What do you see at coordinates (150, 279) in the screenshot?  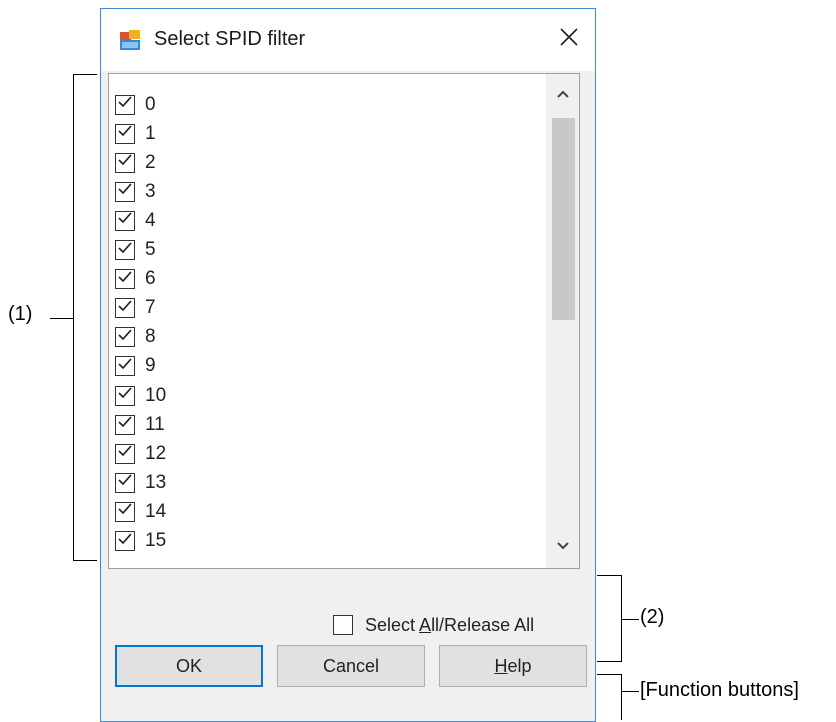 I see `item-label: 6` at bounding box center [150, 279].